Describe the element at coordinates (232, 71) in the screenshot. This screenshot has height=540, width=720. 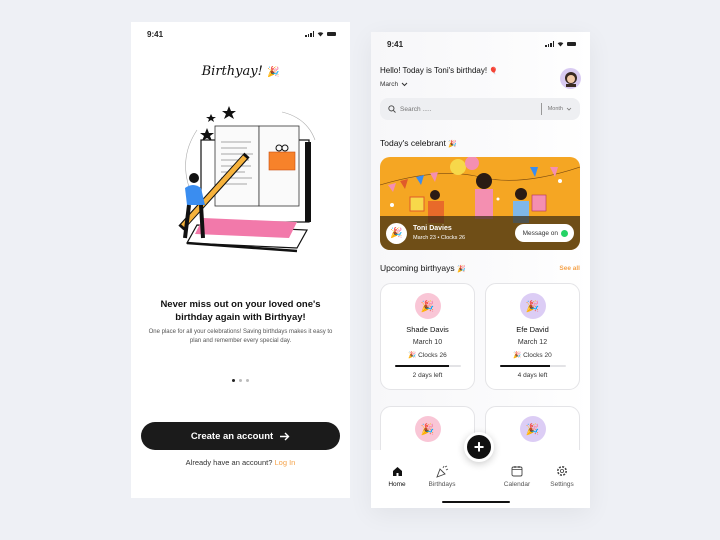
I see `brand-name: Birthyay!` at that location.